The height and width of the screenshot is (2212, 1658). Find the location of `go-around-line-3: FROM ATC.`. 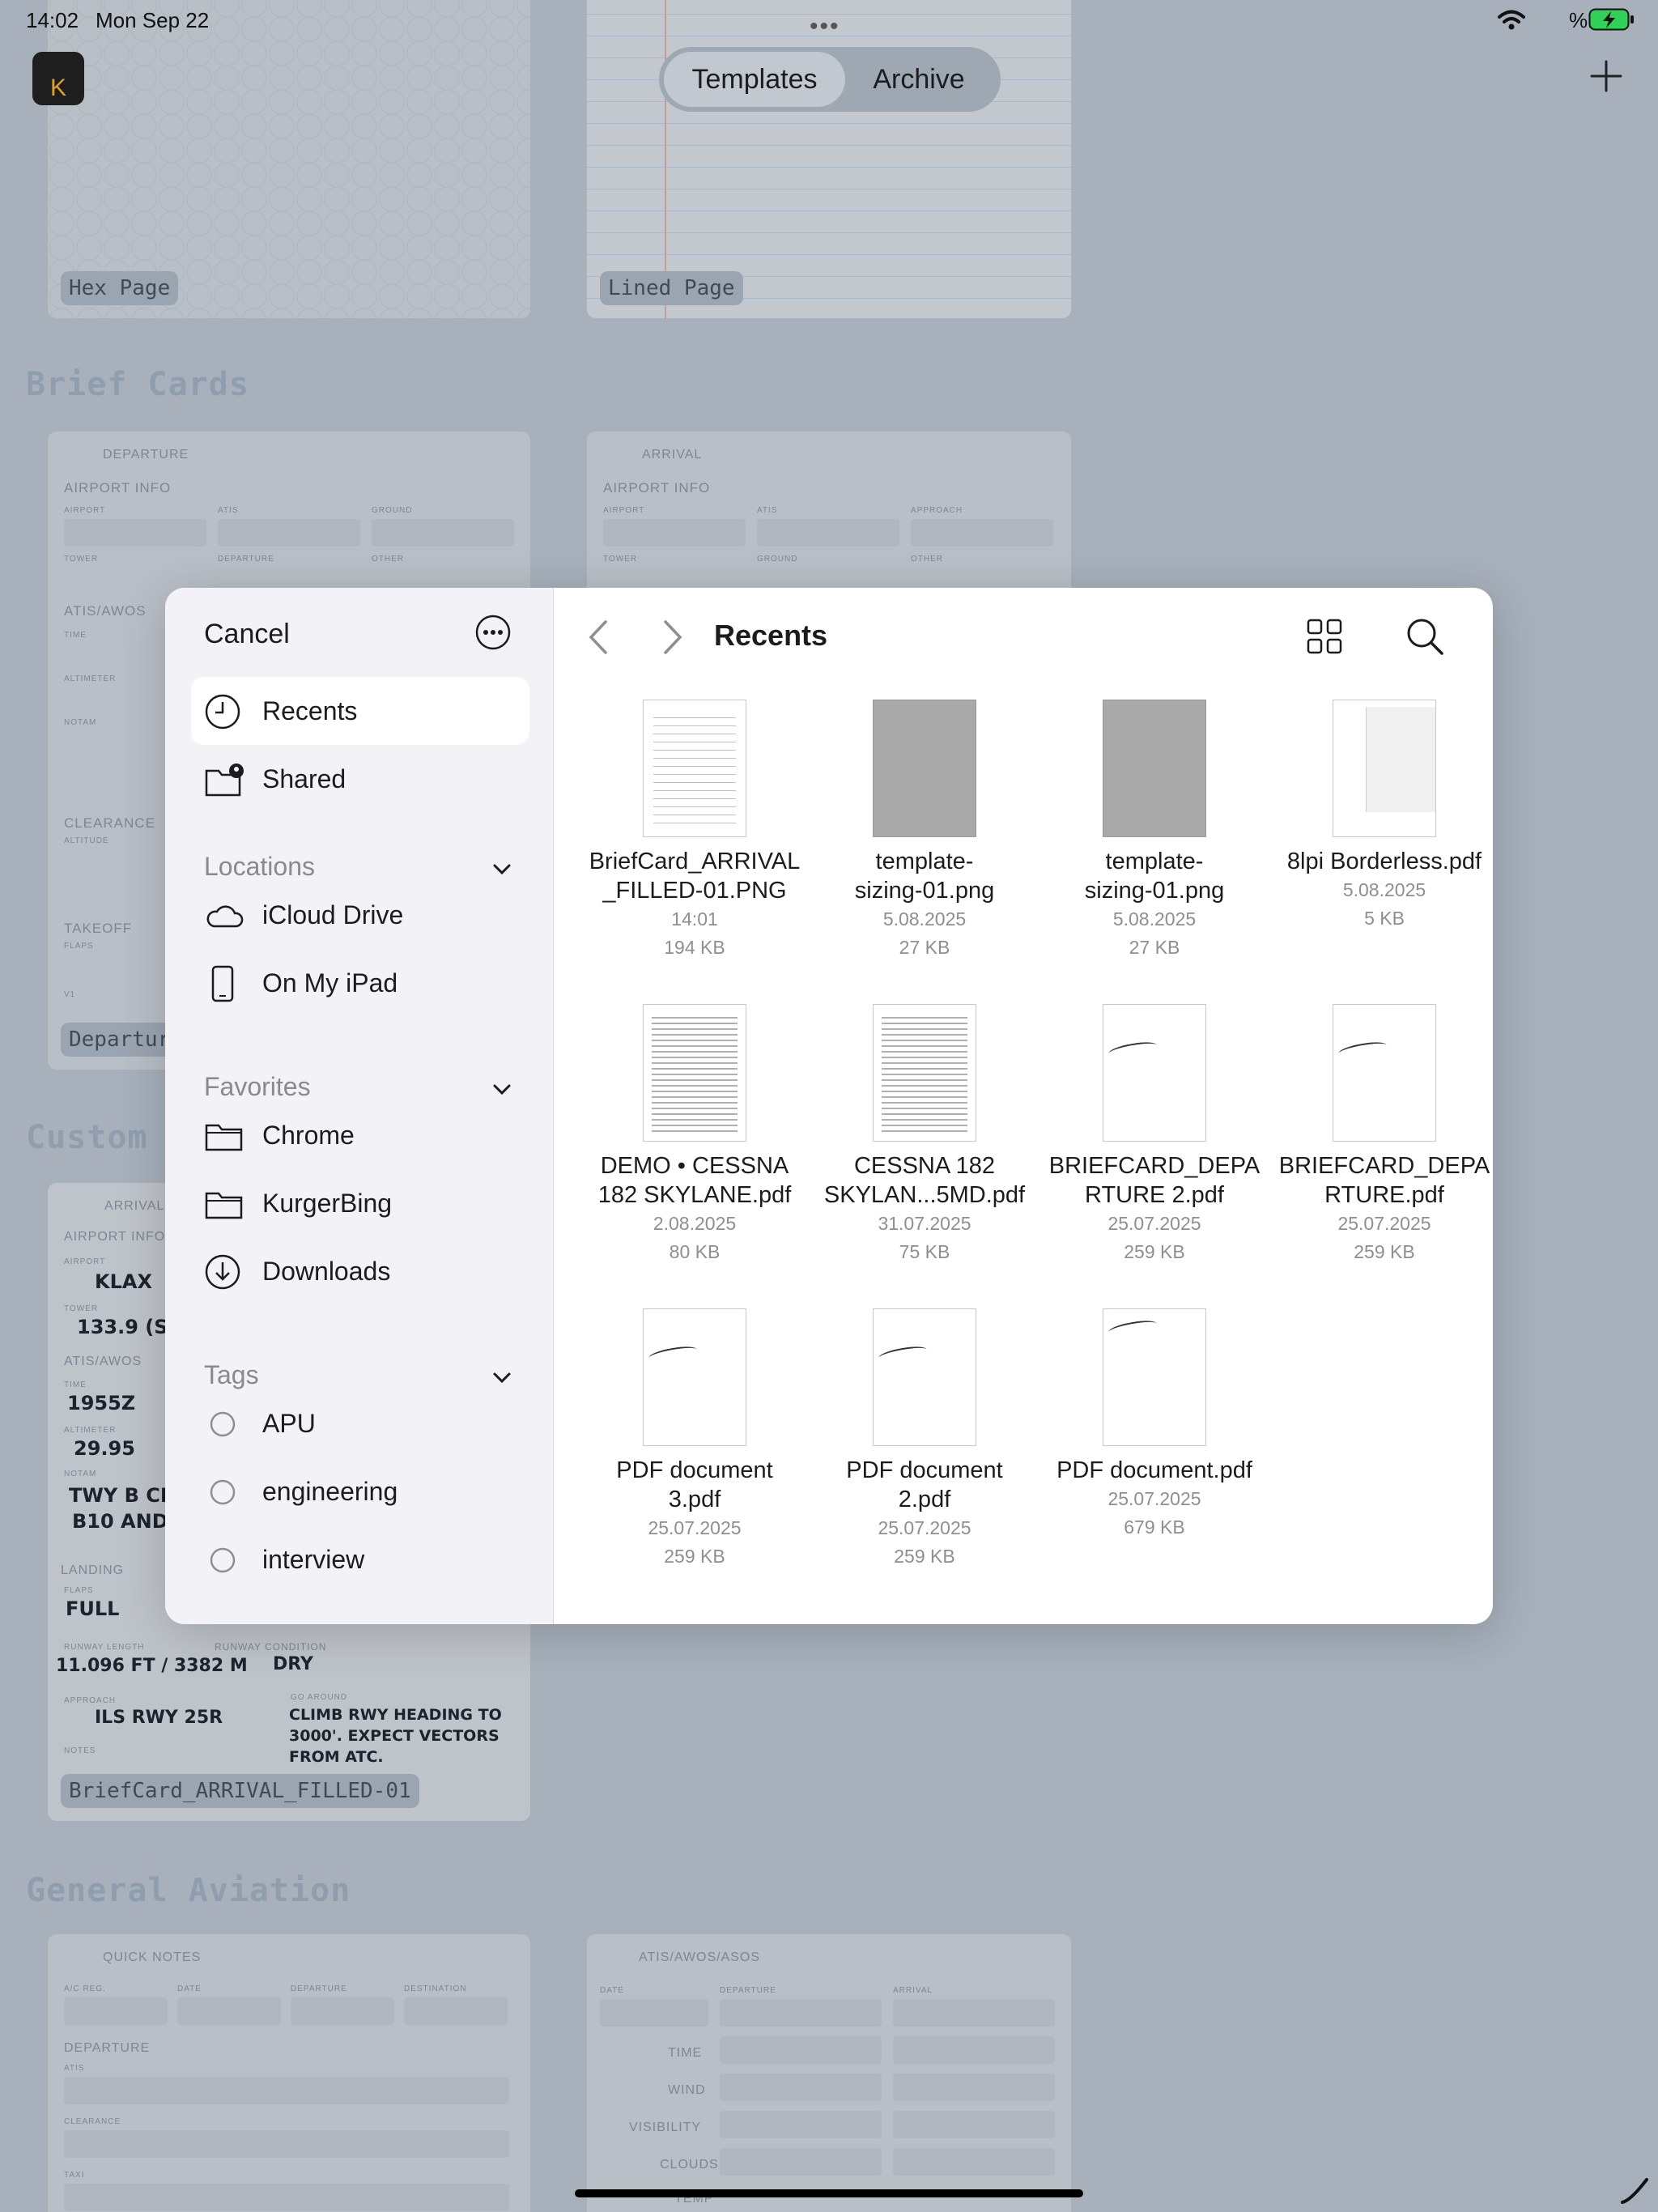

go-around-line-3: FROM ATC. is located at coordinates (336, 1757).